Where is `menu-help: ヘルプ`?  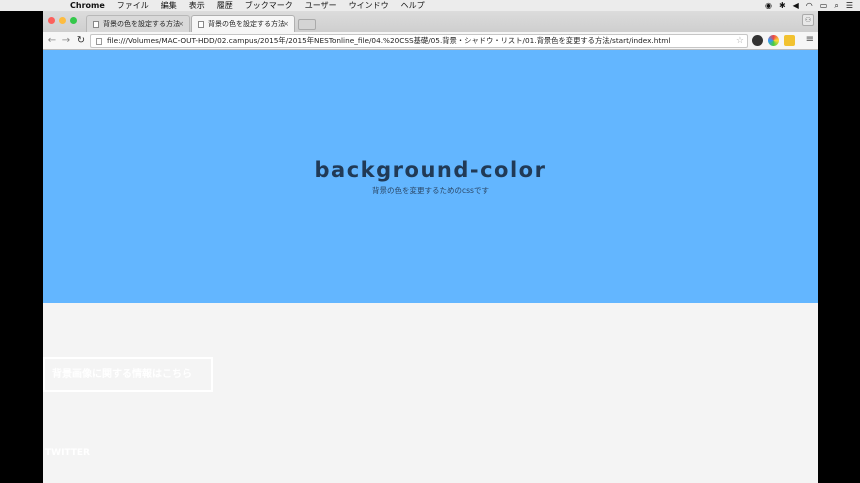
menu-help: ヘルプ is located at coordinates (413, 5).